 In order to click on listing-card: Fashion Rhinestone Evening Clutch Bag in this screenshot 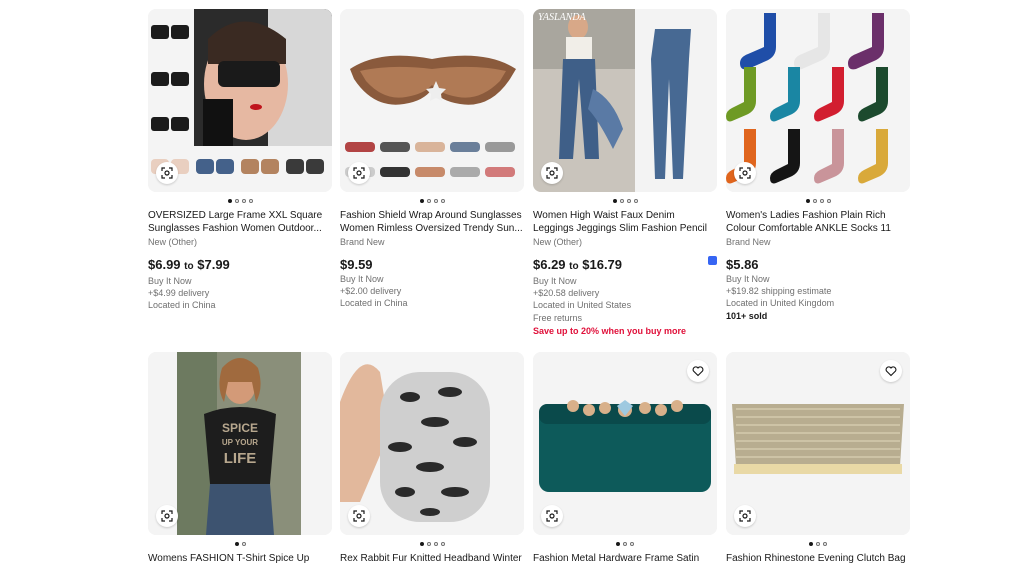, I will do `click(818, 457)`.